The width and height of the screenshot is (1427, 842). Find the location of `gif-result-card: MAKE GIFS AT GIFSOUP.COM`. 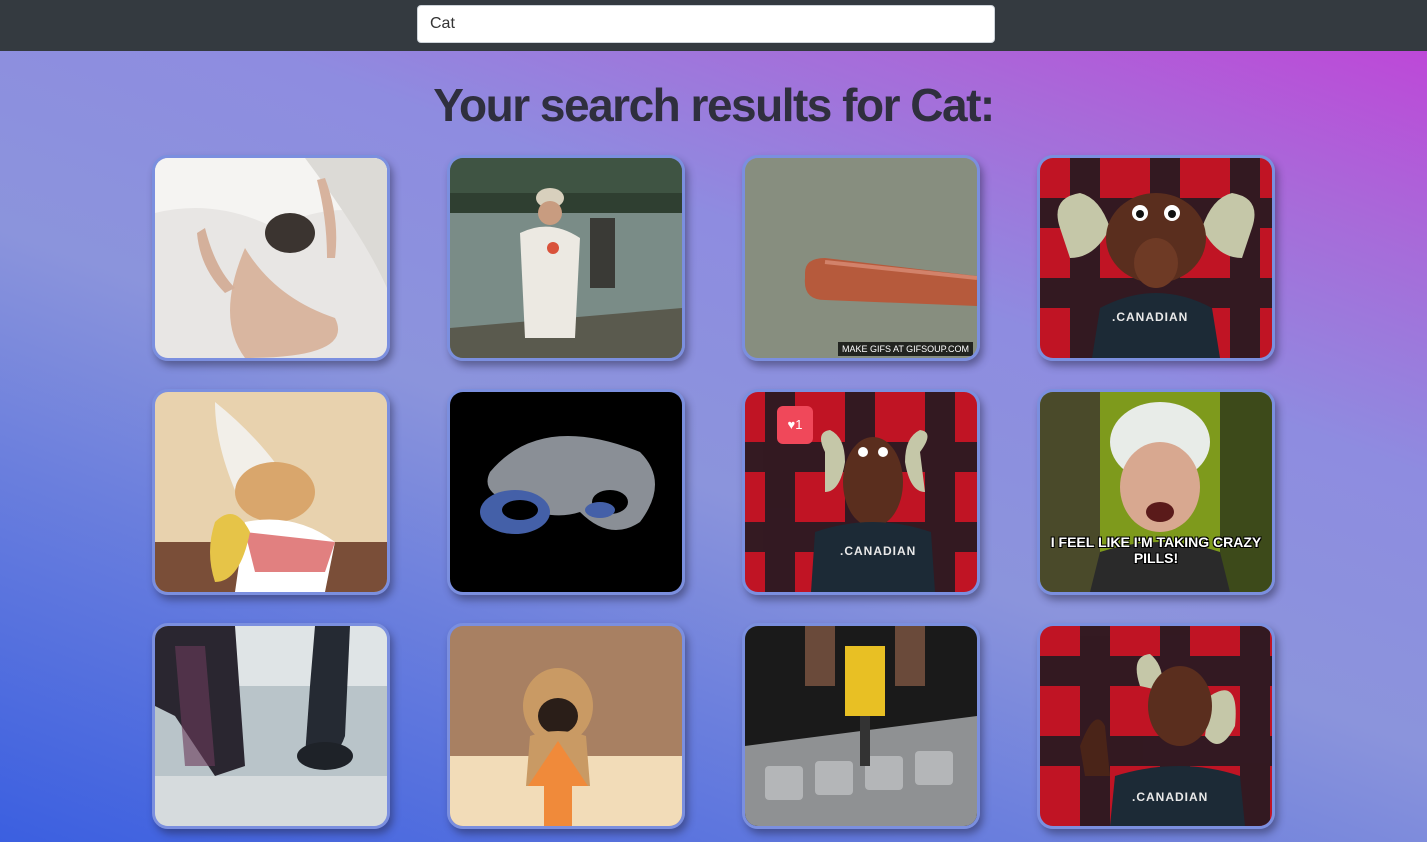

gif-result-card: MAKE GIFS AT GIFSOUP.COM is located at coordinates (861, 258).